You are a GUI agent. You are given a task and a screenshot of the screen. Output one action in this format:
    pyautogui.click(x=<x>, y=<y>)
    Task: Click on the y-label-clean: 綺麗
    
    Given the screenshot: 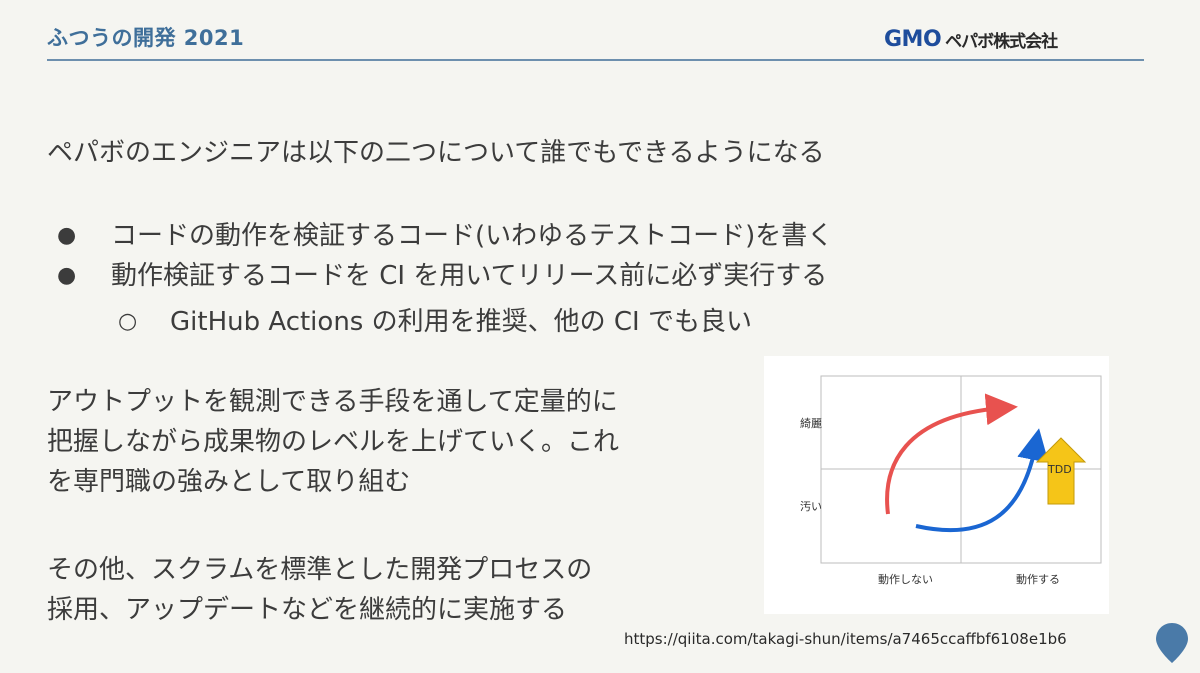 What is the action you would take?
    pyautogui.click(x=811, y=423)
    